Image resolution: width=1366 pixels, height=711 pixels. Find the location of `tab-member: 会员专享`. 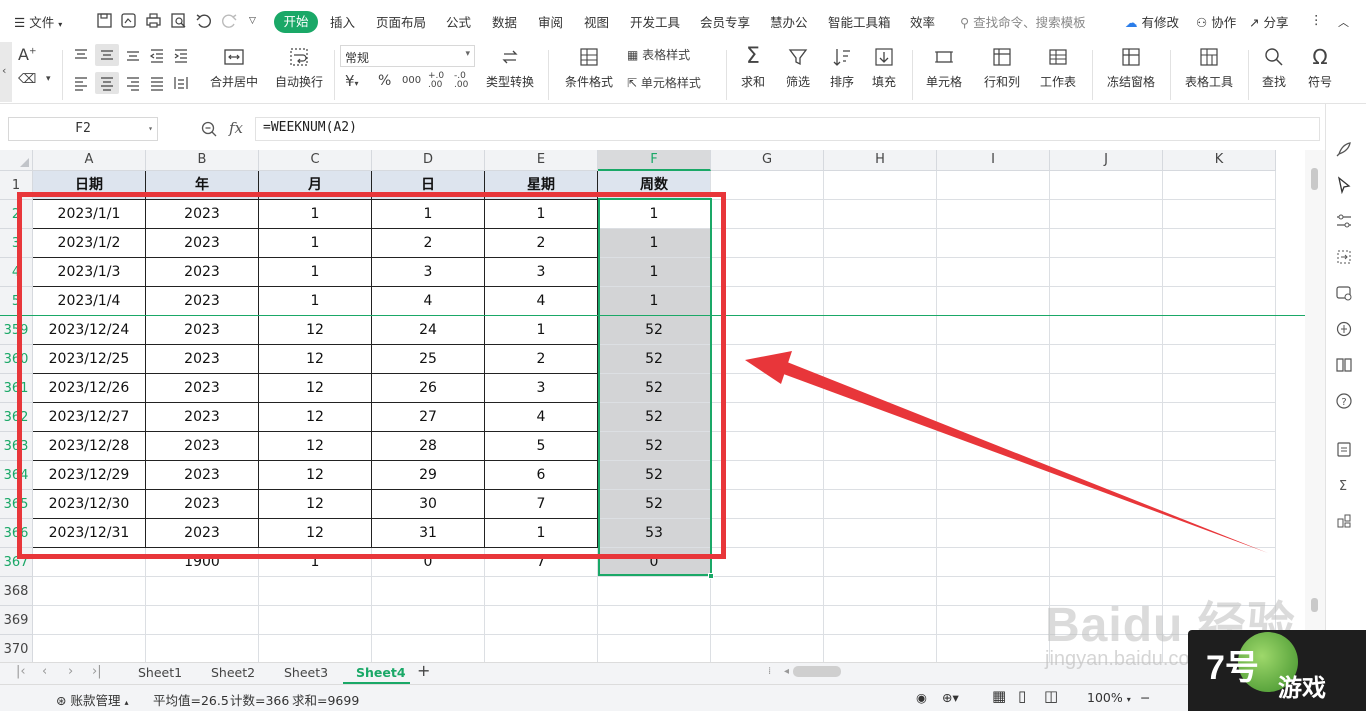

tab-member: 会员专享 is located at coordinates (725, 21).